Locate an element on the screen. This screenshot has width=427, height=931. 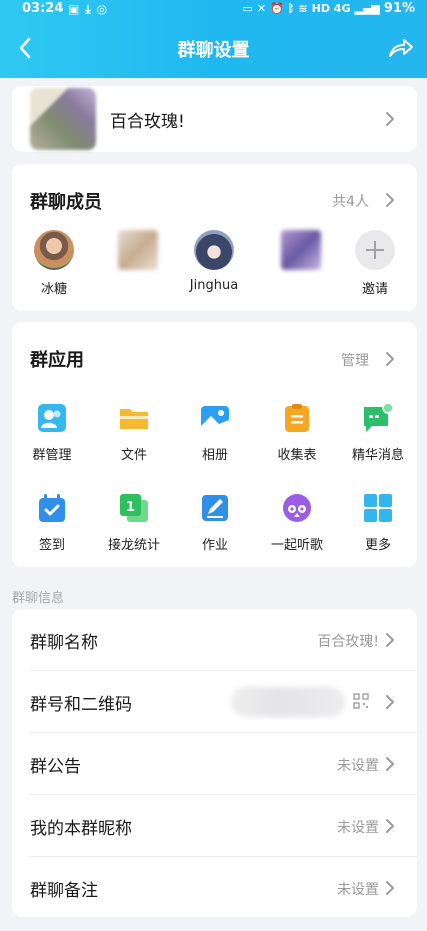
app-files: 文件 is located at coordinates (134, 432).